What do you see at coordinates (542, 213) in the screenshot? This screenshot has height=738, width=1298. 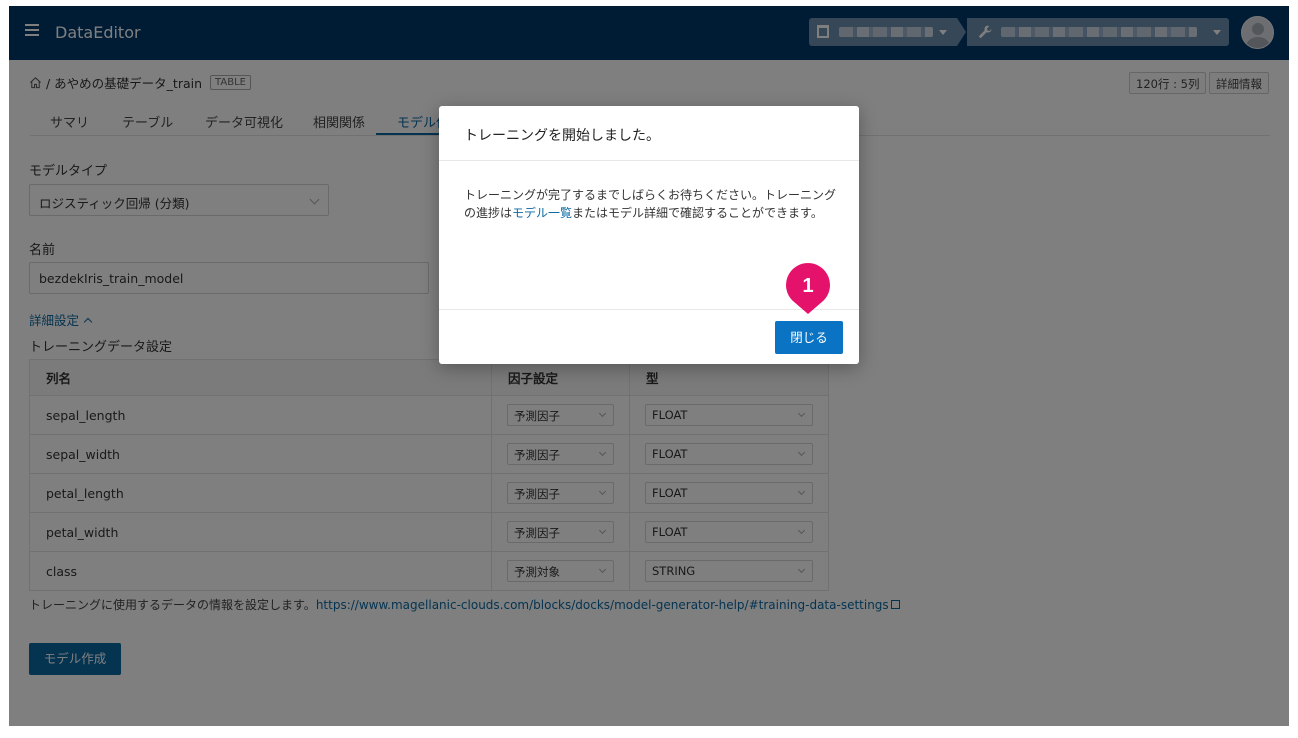 I see `model-list-link: モデル一覧` at bounding box center [542, 213].